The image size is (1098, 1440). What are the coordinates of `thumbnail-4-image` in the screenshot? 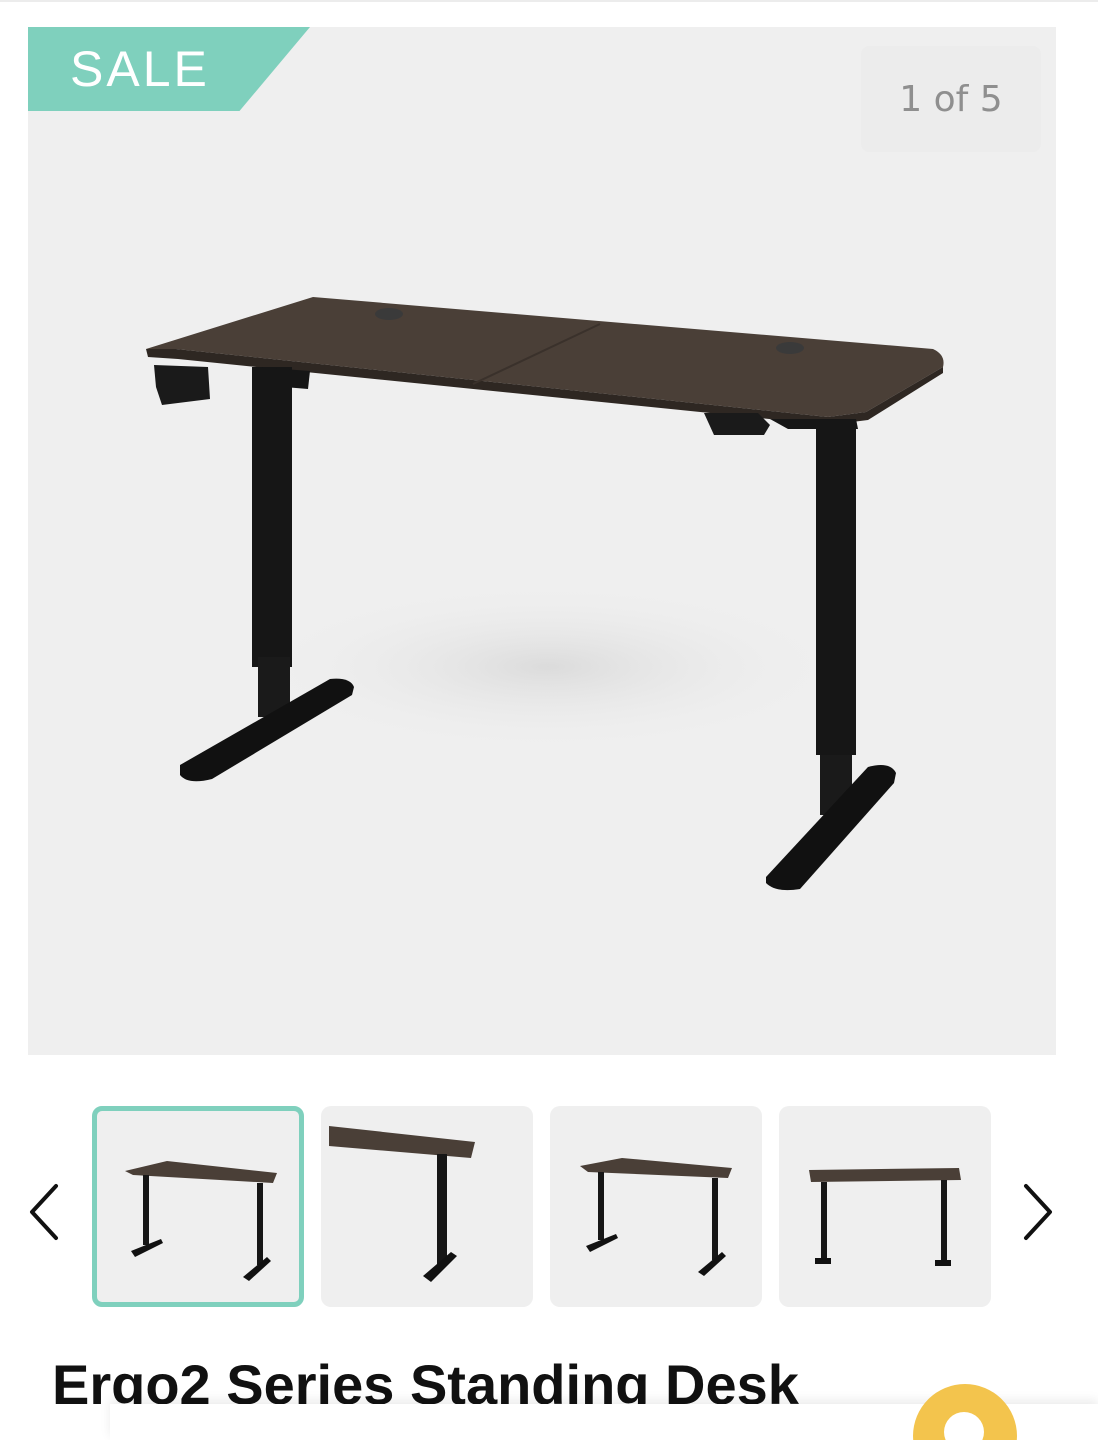 It's located at (885, 1217).